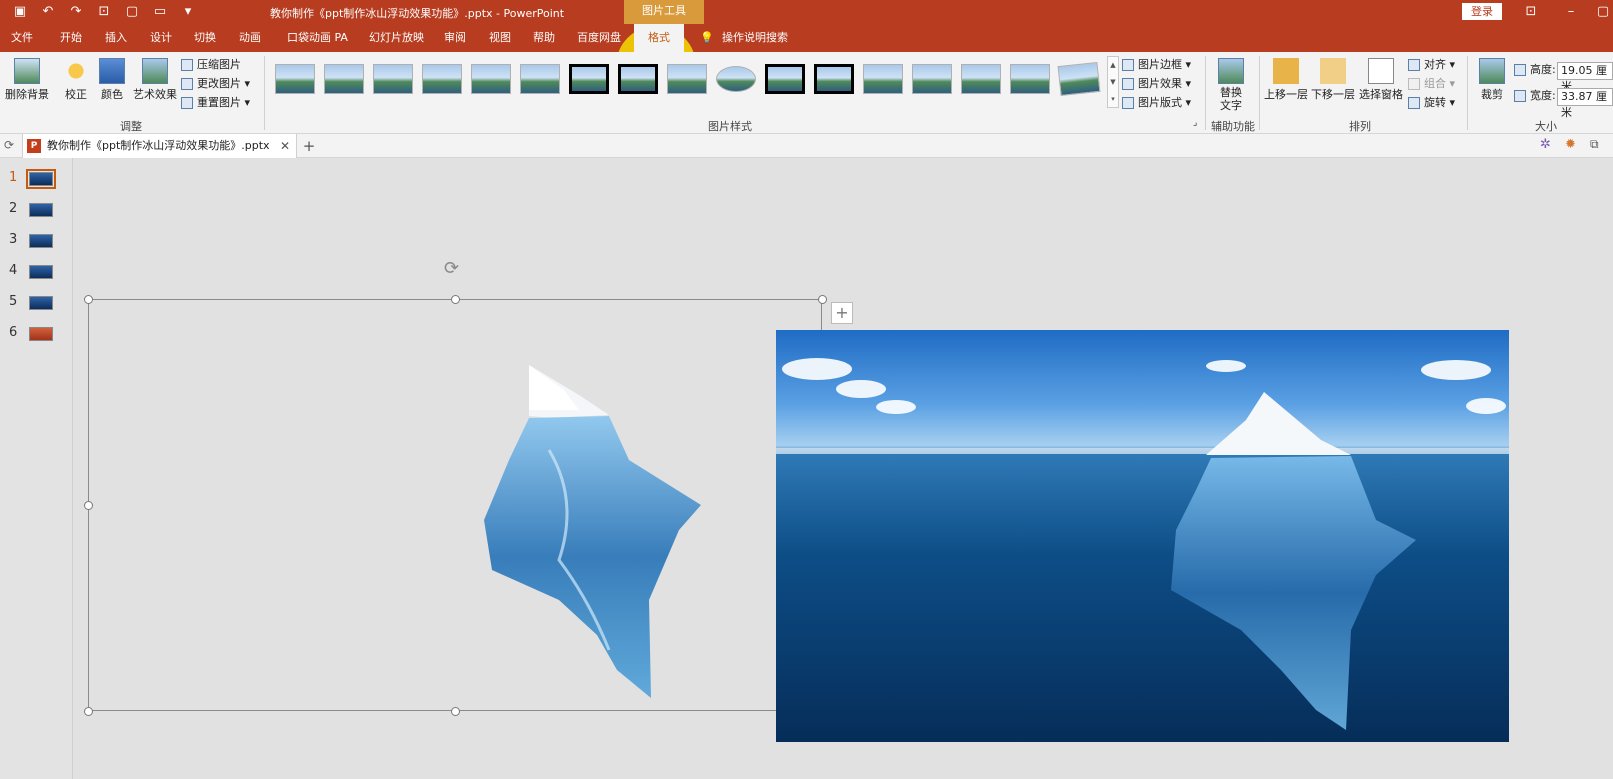 This screenshot has height=779, width=1613. I want to click on redo-icon: ↷, so click(76, 12).